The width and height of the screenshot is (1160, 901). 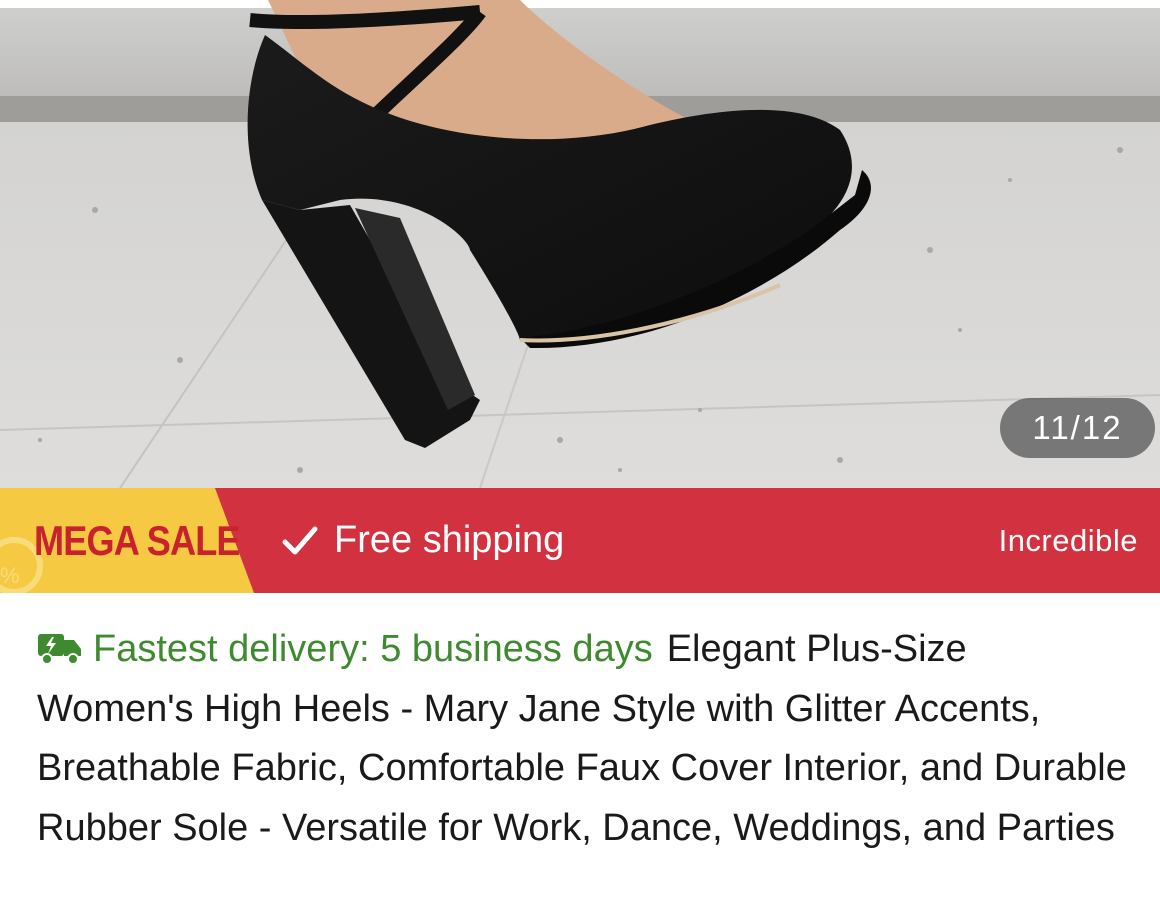 I want to click on incredible-label: Incredible, so click(x=1068, y=540).